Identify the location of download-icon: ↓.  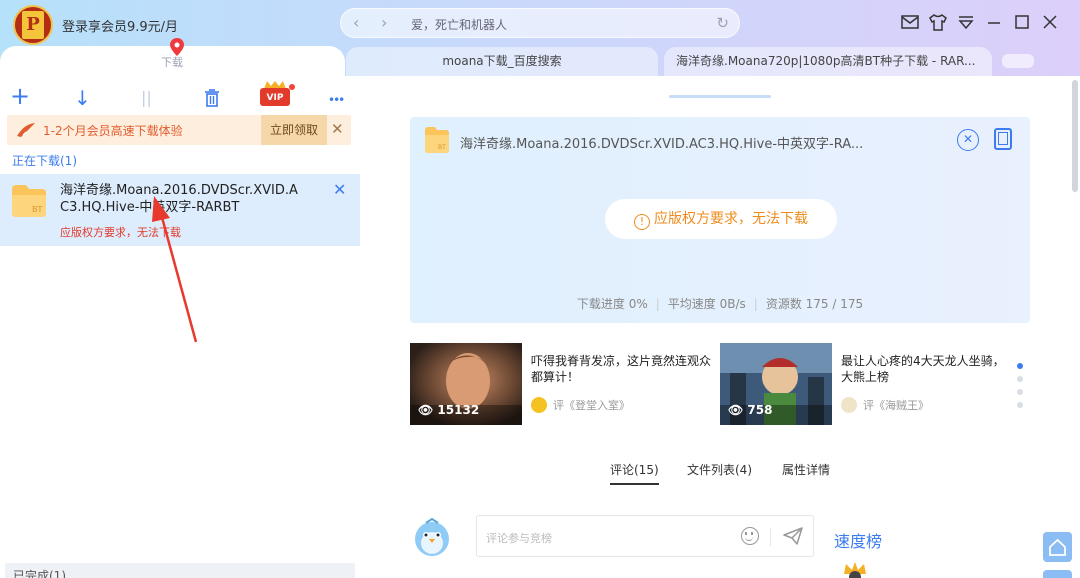
(82, 98).